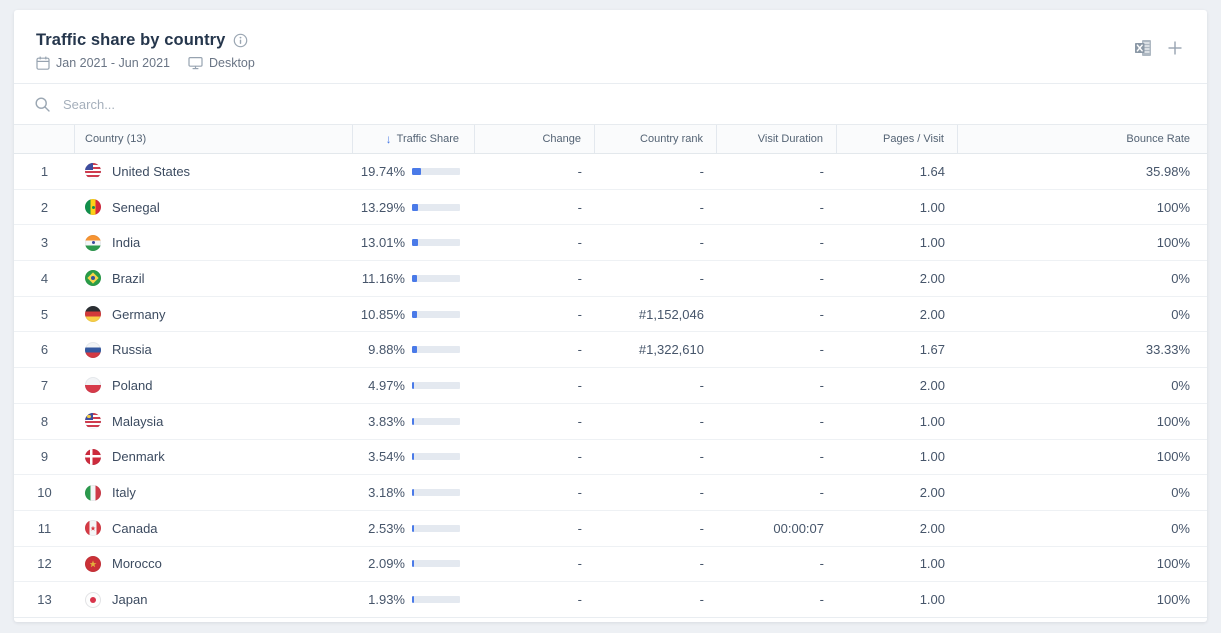 The image size is (1221, 633). I want to click on table-row: 1 United States 19.74% - - - 1.64 35.98%, so click(610, 172).